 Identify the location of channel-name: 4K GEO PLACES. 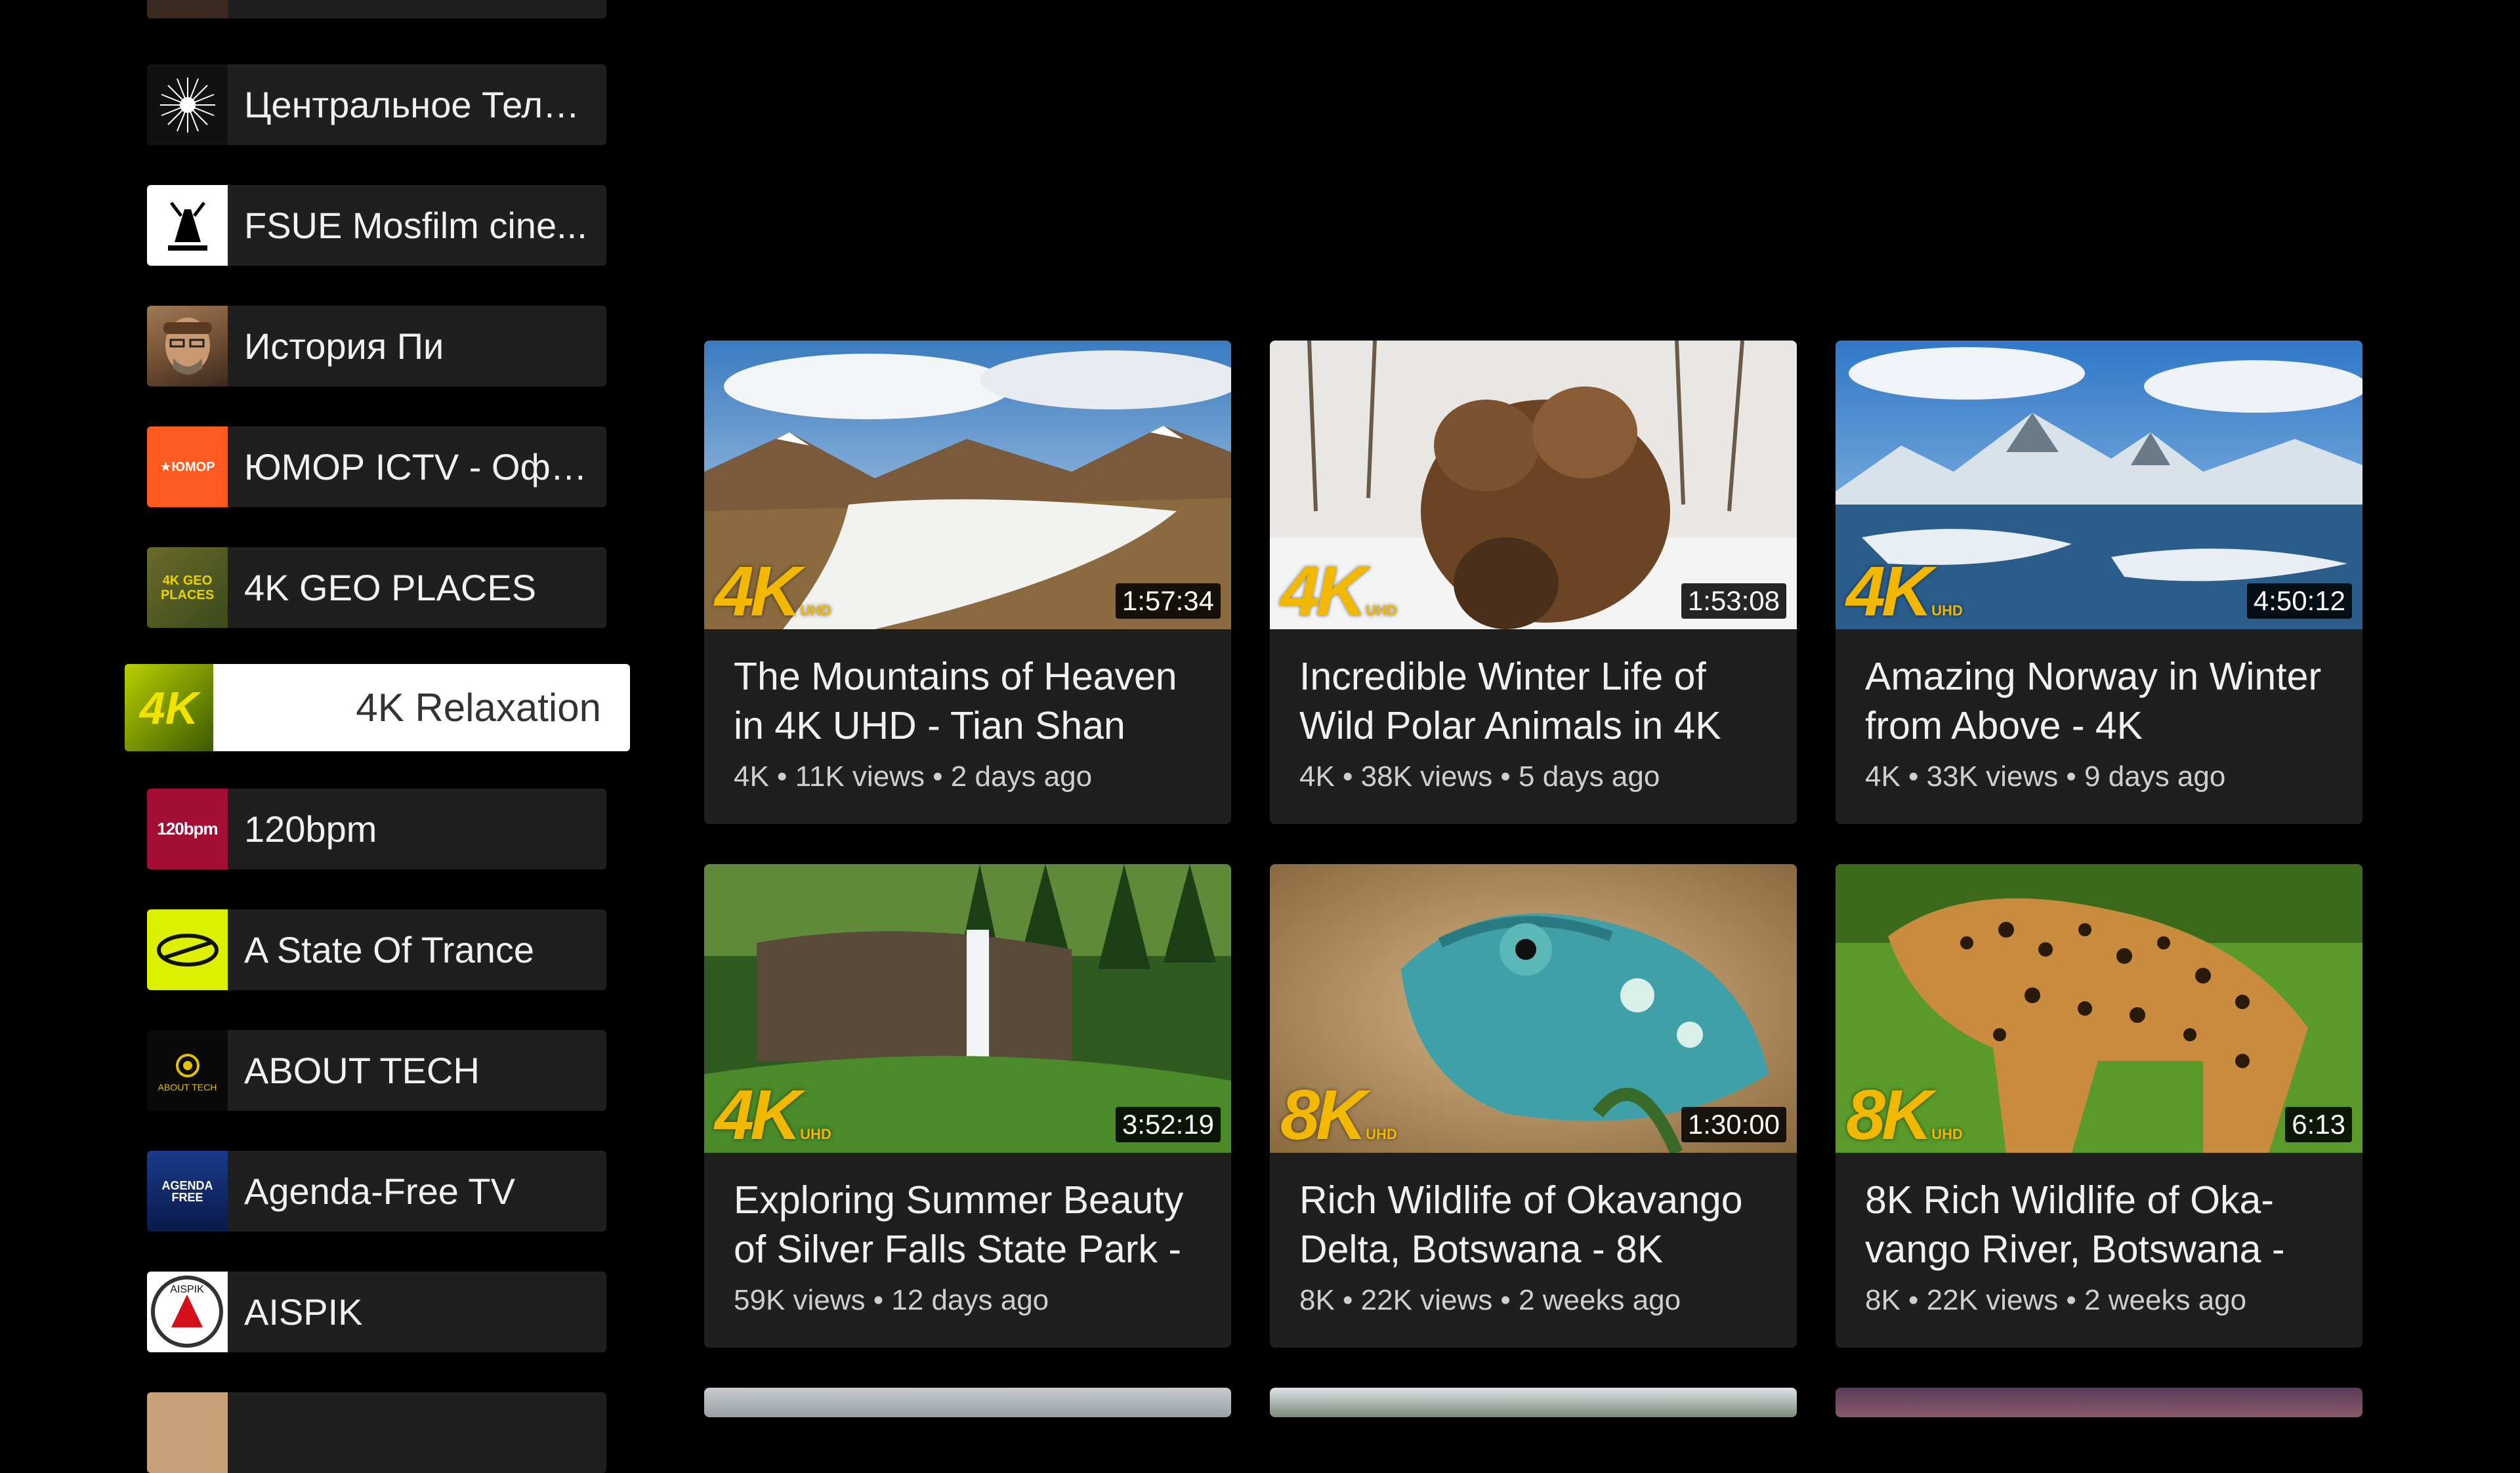
(390, 588).